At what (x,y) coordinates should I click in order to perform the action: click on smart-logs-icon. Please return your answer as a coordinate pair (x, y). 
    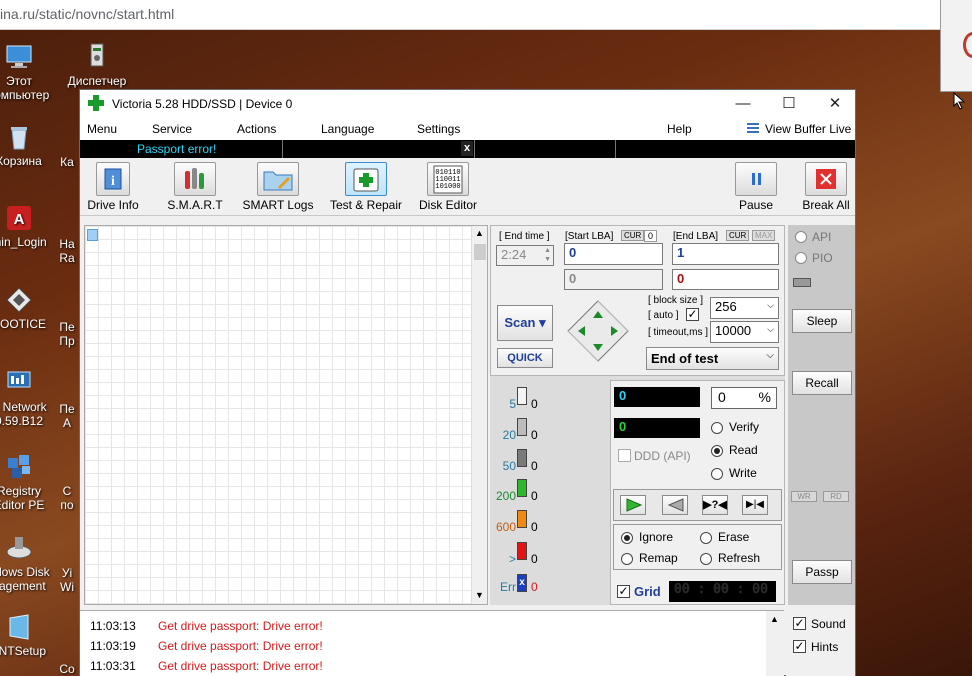
    Looking at the image, I should click on (278, 179).